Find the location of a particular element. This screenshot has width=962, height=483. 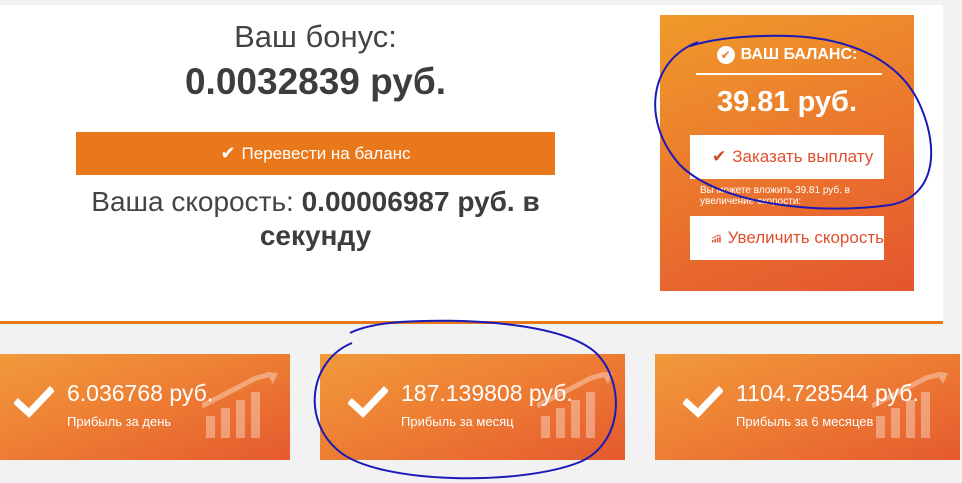

transfer-to-balance-button: ✔ Перевести на баланс is located at coordinates (315, 153).